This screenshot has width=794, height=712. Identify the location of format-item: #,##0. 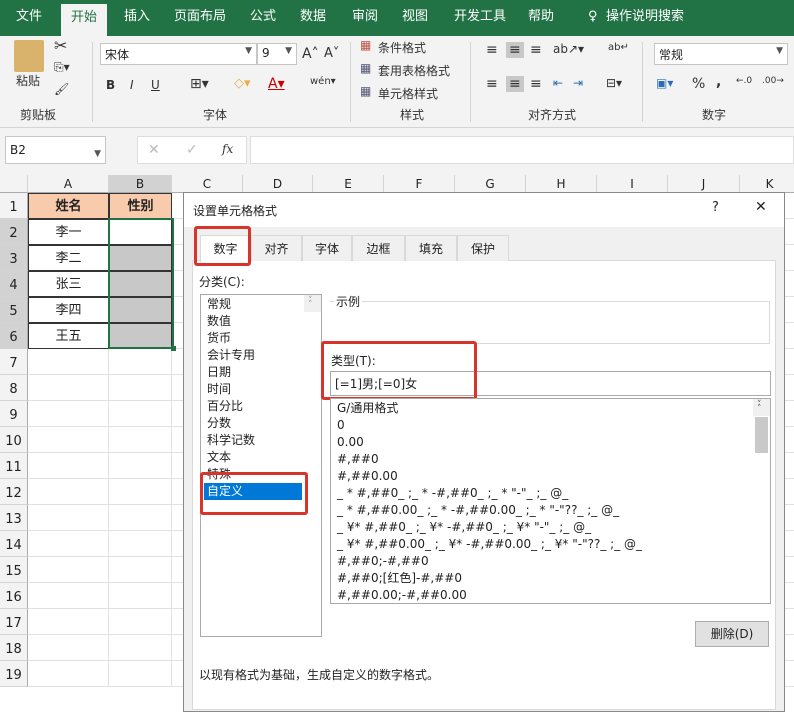
(552, 459).